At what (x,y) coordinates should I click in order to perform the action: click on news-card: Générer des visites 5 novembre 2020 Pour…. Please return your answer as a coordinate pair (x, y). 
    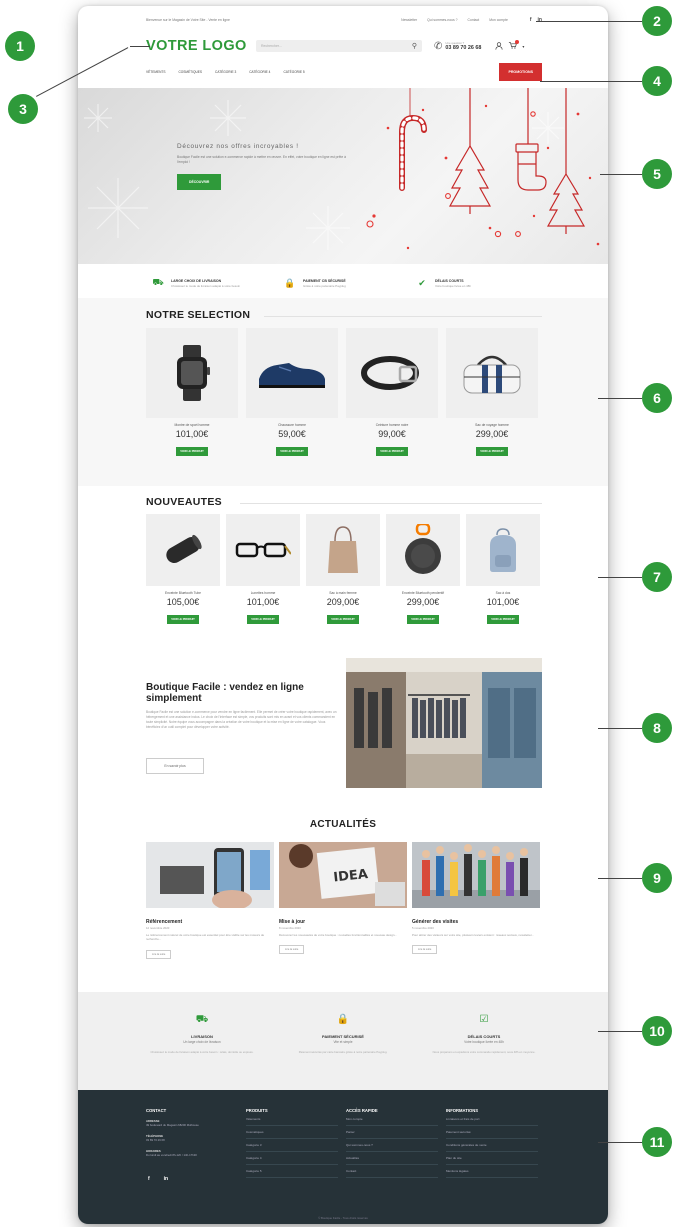
    Looking at the image, I should click on (476, 898).